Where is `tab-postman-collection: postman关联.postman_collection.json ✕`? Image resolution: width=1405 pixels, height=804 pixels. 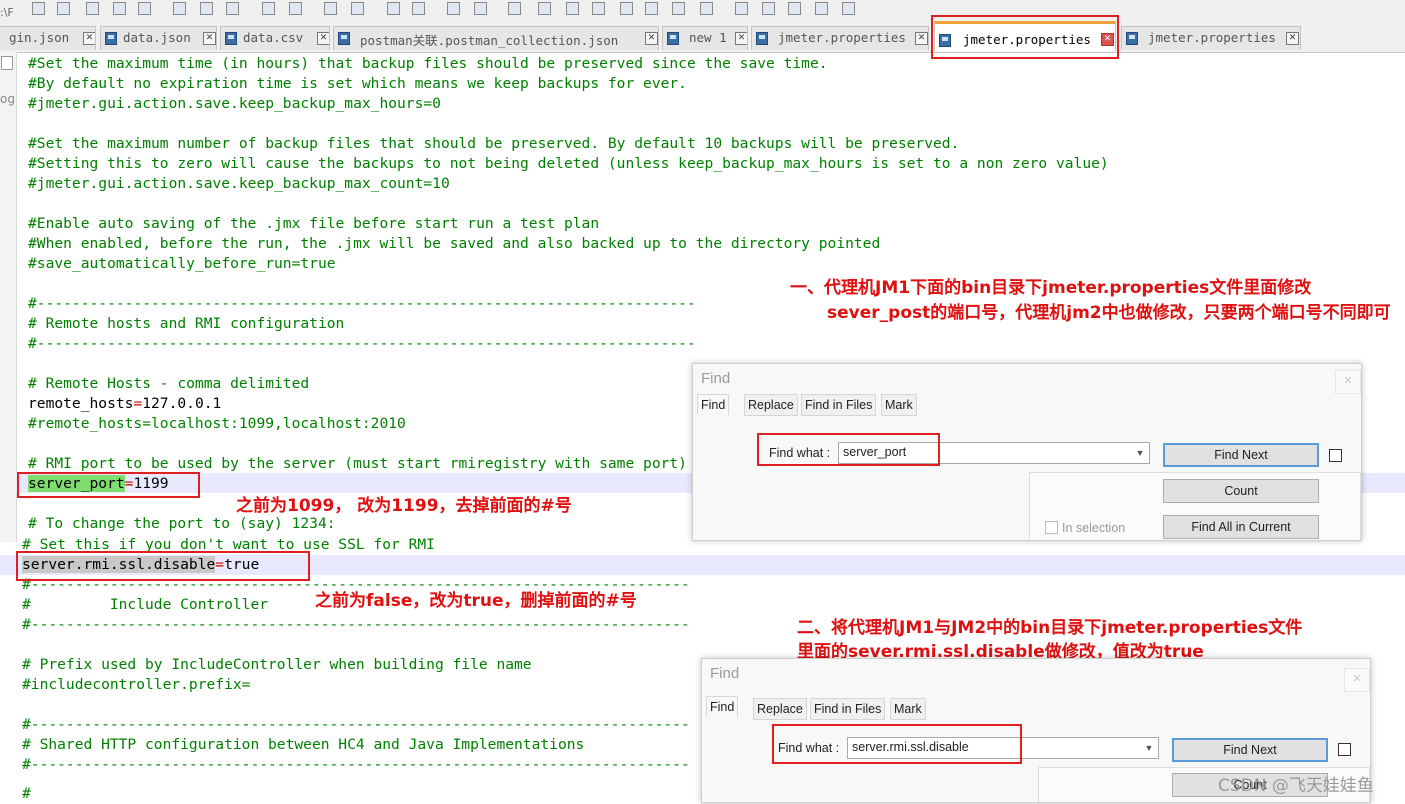
tab-postman-collection: postman关联.postman_collection.json ✕ is located at coordinates (496, 38).